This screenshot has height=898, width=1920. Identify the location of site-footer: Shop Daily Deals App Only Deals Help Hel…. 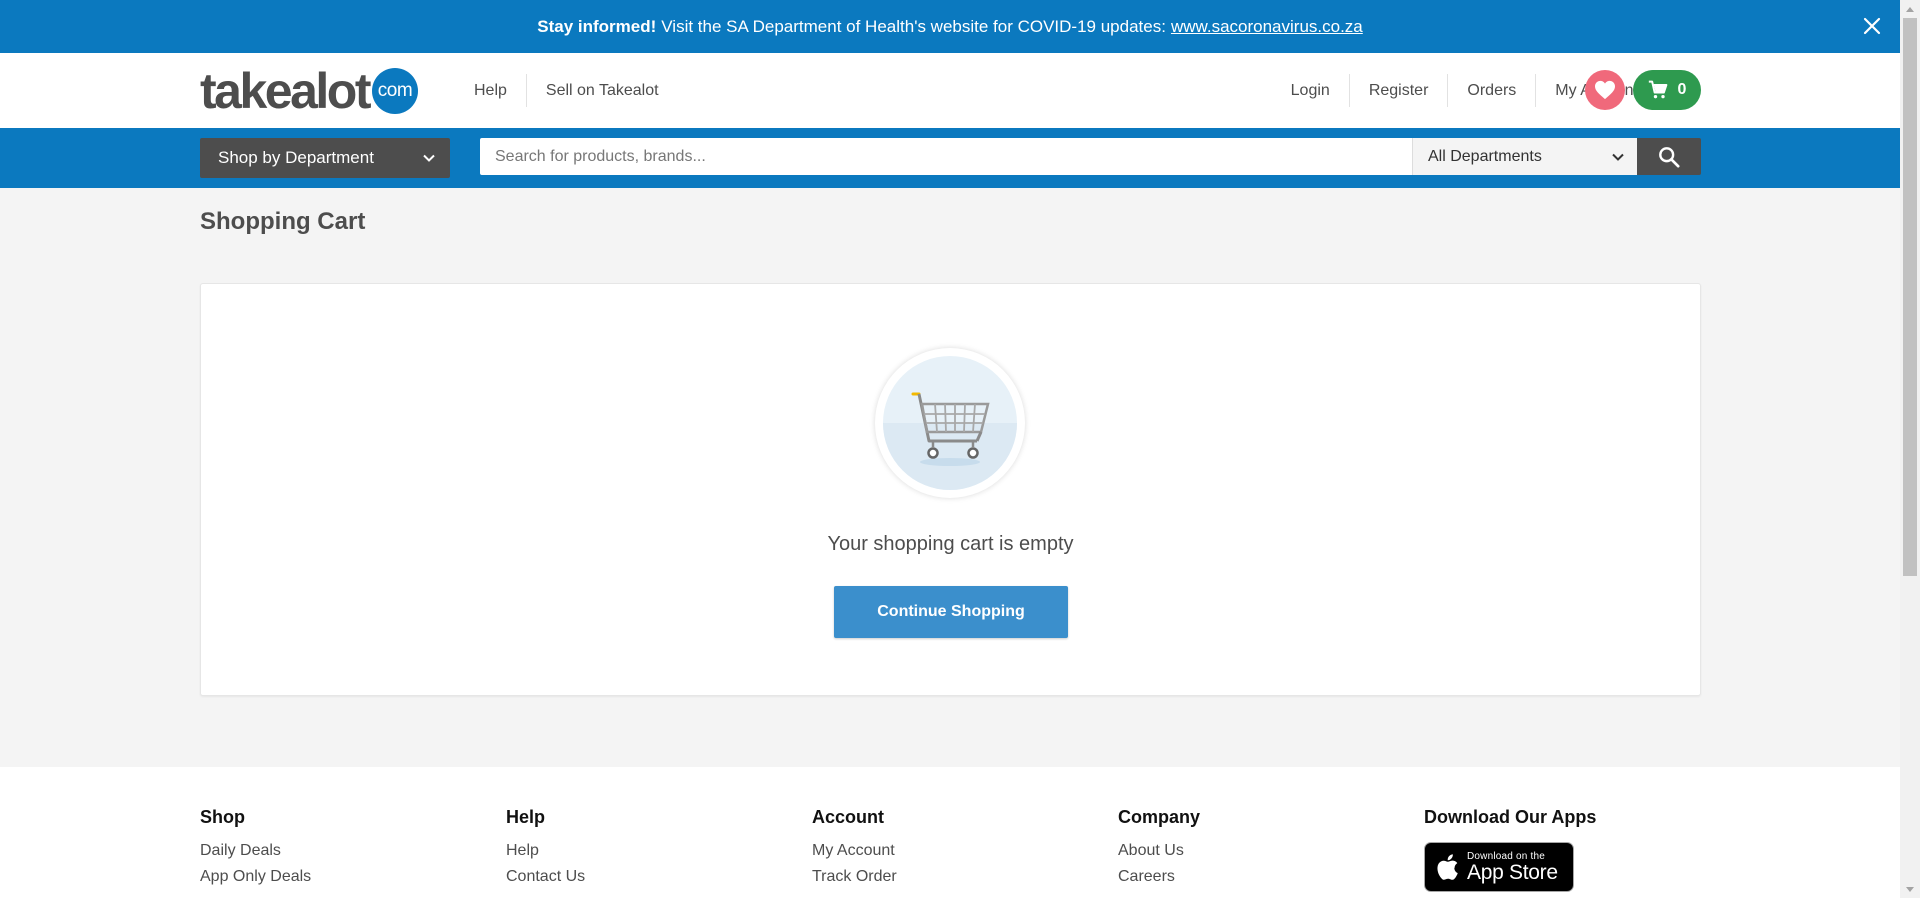
(950, 832).